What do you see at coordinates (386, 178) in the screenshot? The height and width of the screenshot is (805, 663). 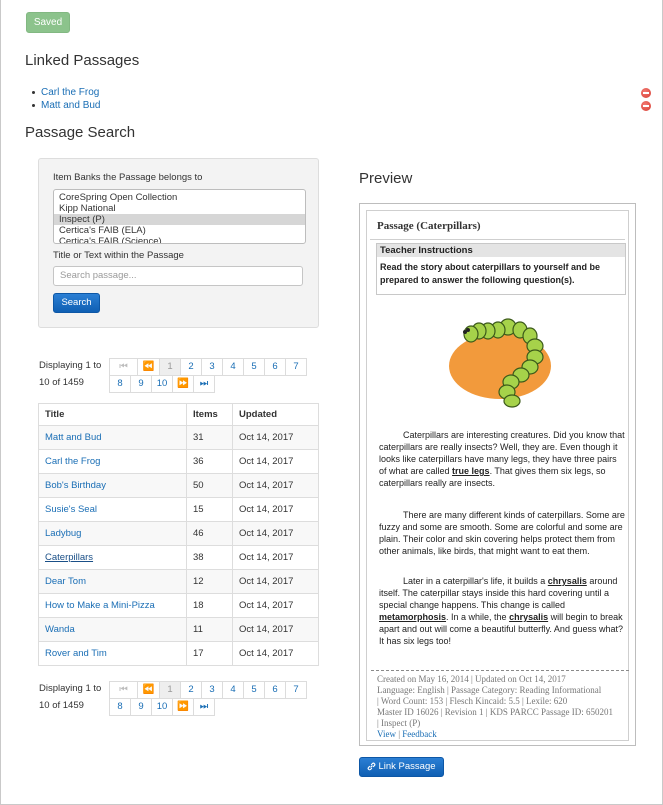 I see `preview-heading: Preview` at bounding box center [386, 178].